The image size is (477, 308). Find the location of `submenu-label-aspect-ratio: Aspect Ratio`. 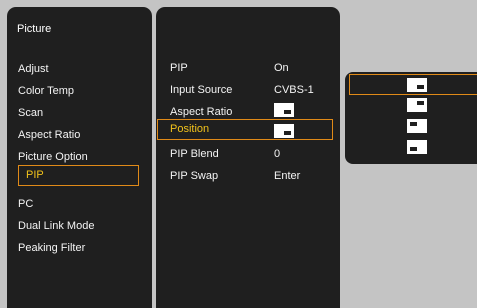

submenu-label-aspect-ratio: Aspect Ratio is located at coordinates (201, 112).